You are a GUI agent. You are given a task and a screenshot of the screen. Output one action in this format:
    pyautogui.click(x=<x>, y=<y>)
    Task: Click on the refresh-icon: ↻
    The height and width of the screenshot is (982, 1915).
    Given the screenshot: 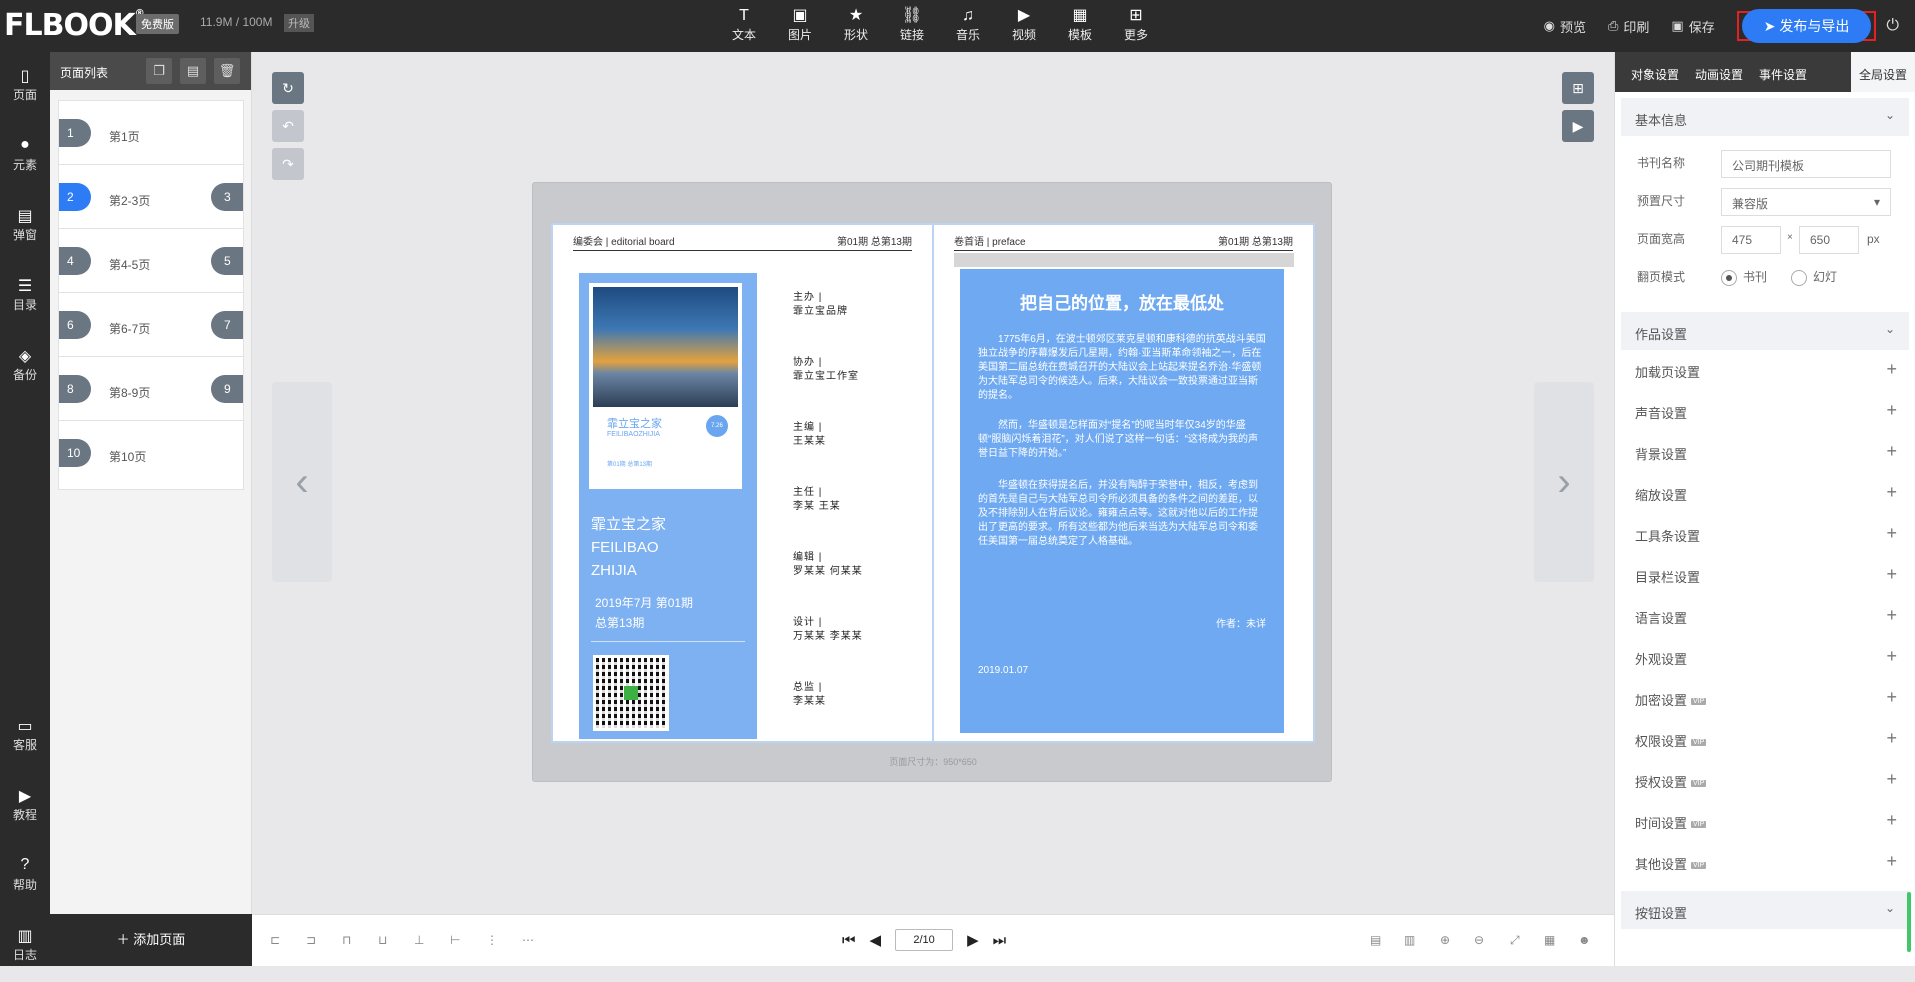 What is the action you would take?
    pyautogui.click(x=288, y=88)
    